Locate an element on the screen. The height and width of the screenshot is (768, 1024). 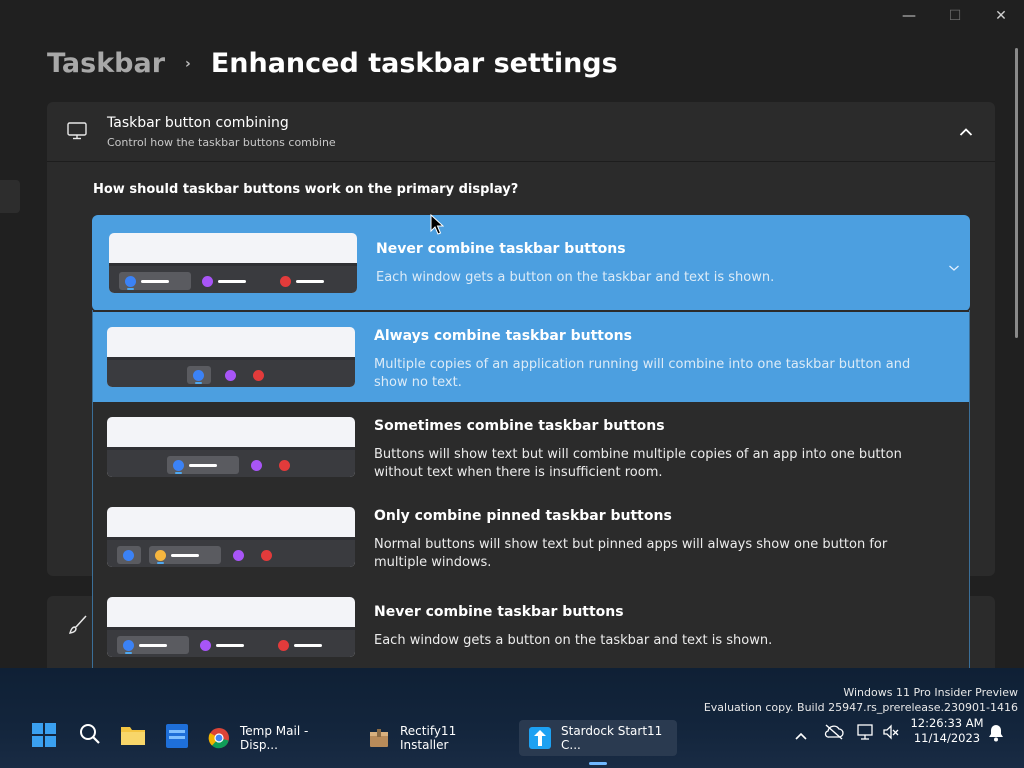
maximize-button: ☐ is located at coordinates (955, 16).